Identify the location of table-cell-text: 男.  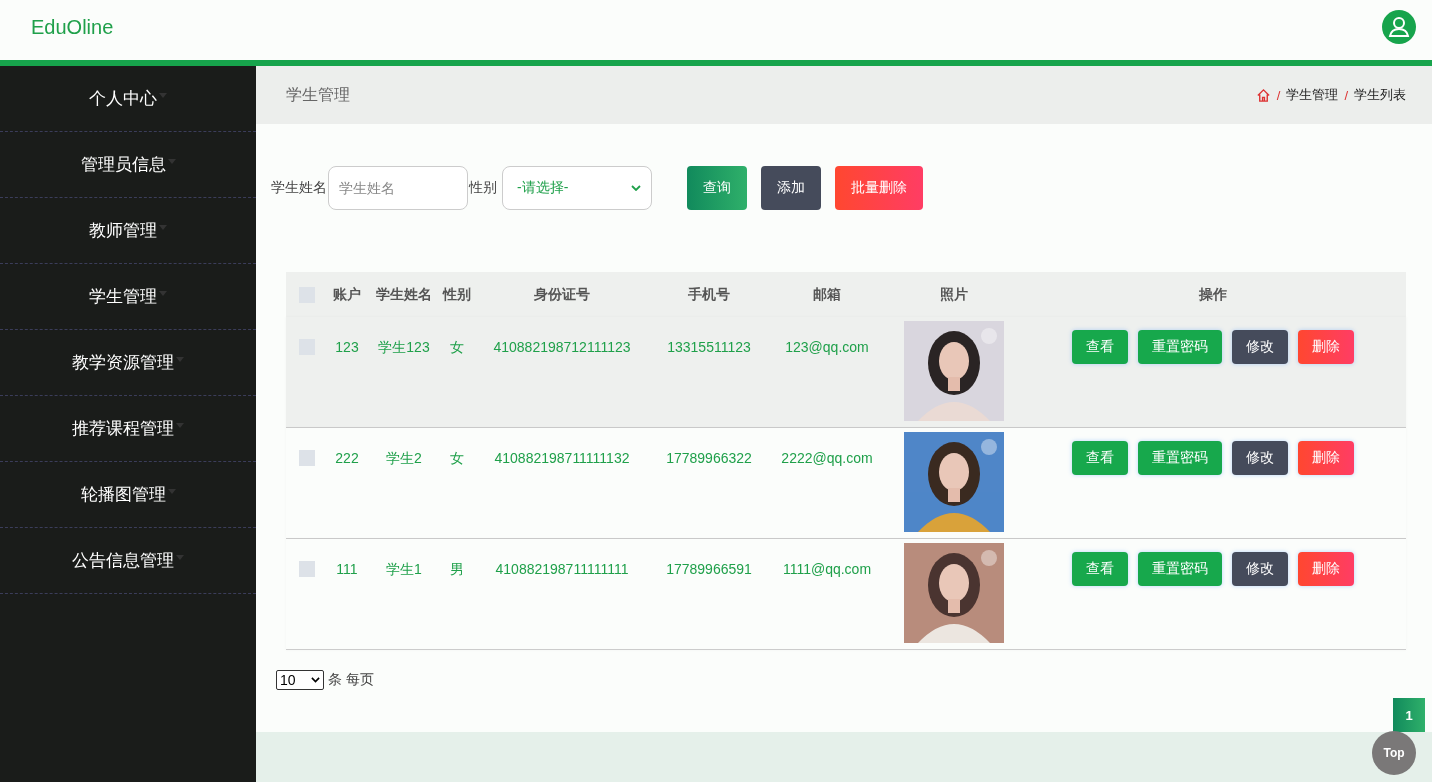
(457, 569).